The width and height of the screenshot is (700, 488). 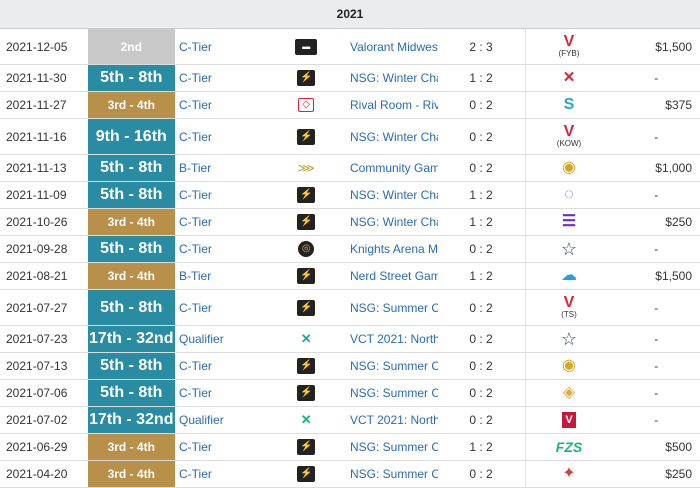 I want to click on opponent-cell: ☰, so click(x=569, y=222).